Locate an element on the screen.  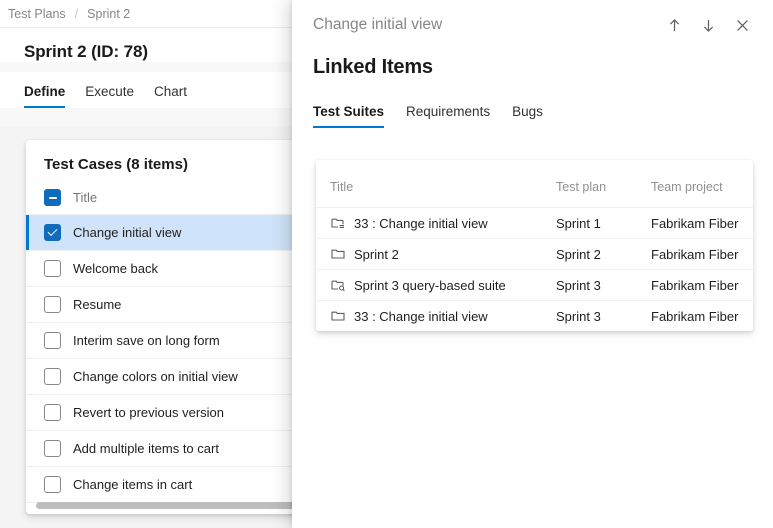
tab-test-suites: Test Suites is located at coordinates (349, 116).